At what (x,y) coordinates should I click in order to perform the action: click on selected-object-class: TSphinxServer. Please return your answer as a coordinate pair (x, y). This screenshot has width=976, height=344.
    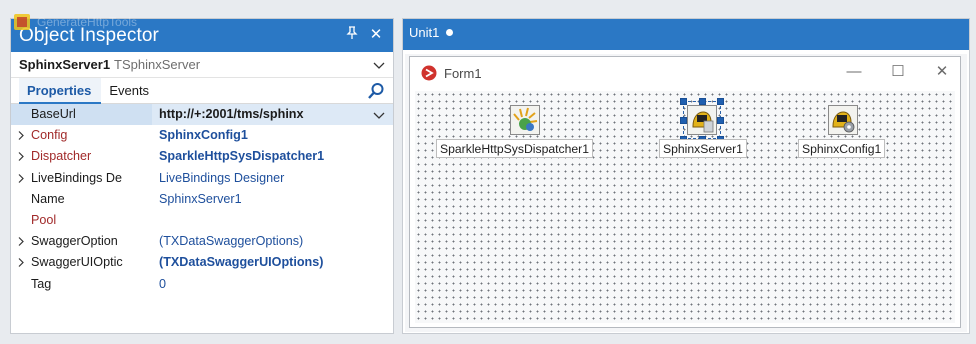
    Looking at the image, I should click on (157, 64).